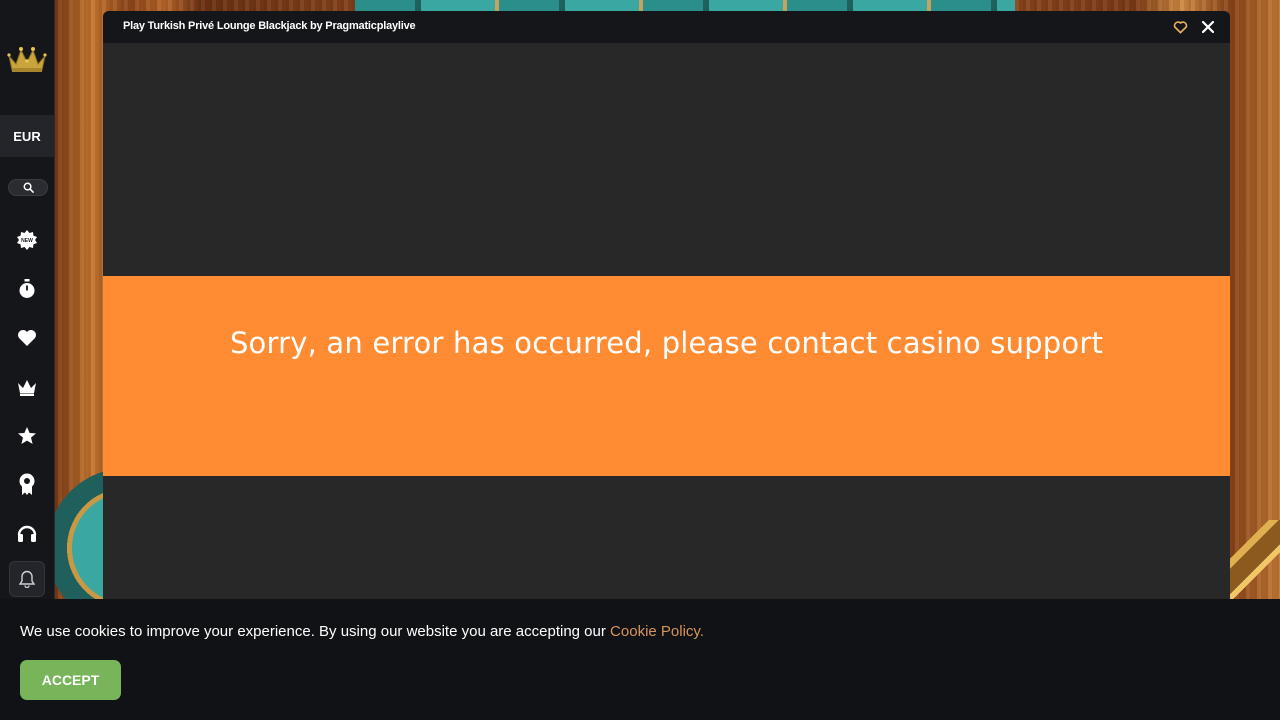 This screenshot has height=720, width=1280. I want to click on sidebar-item-favorites, so click(27, 338).